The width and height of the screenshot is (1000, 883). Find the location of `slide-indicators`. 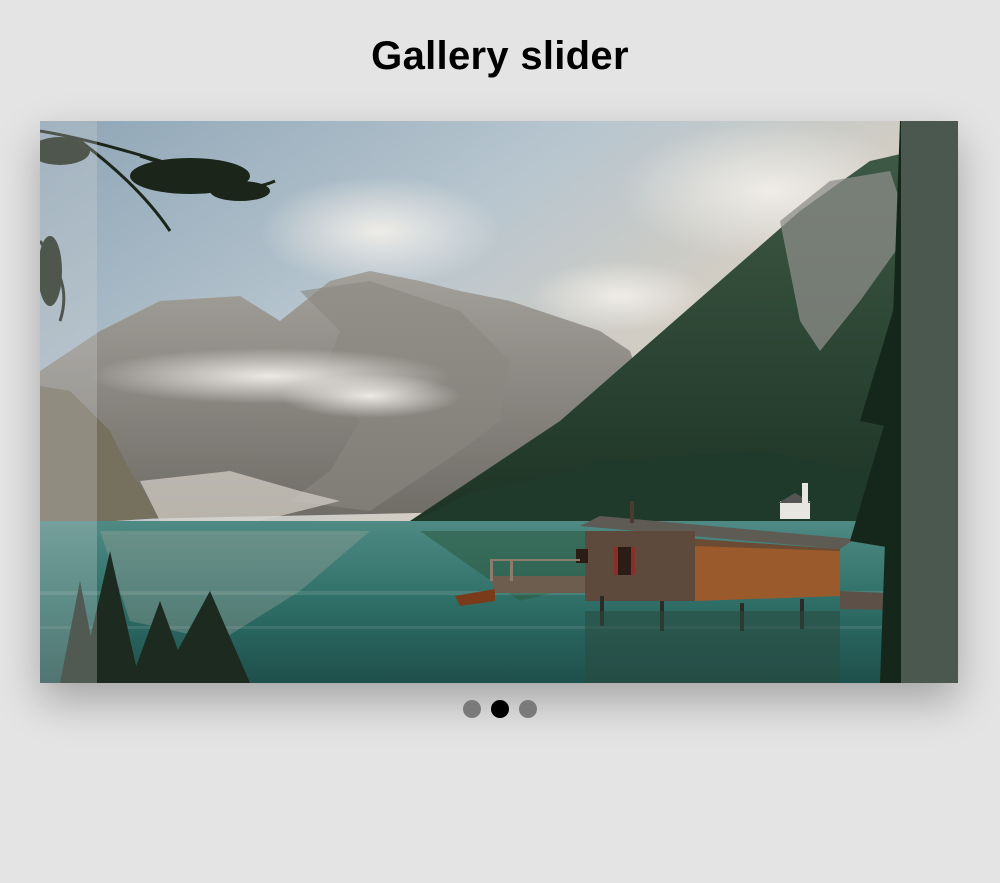

slide-indicators is located at coordinates (500, 709).